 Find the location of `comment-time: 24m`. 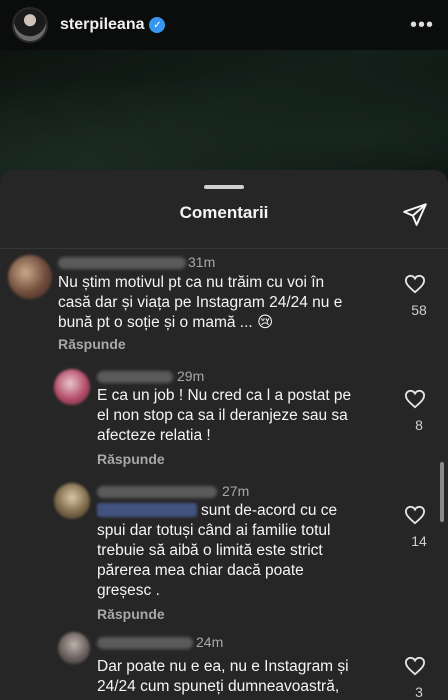

comment-time: 24m is located at coordinates (210, 642).